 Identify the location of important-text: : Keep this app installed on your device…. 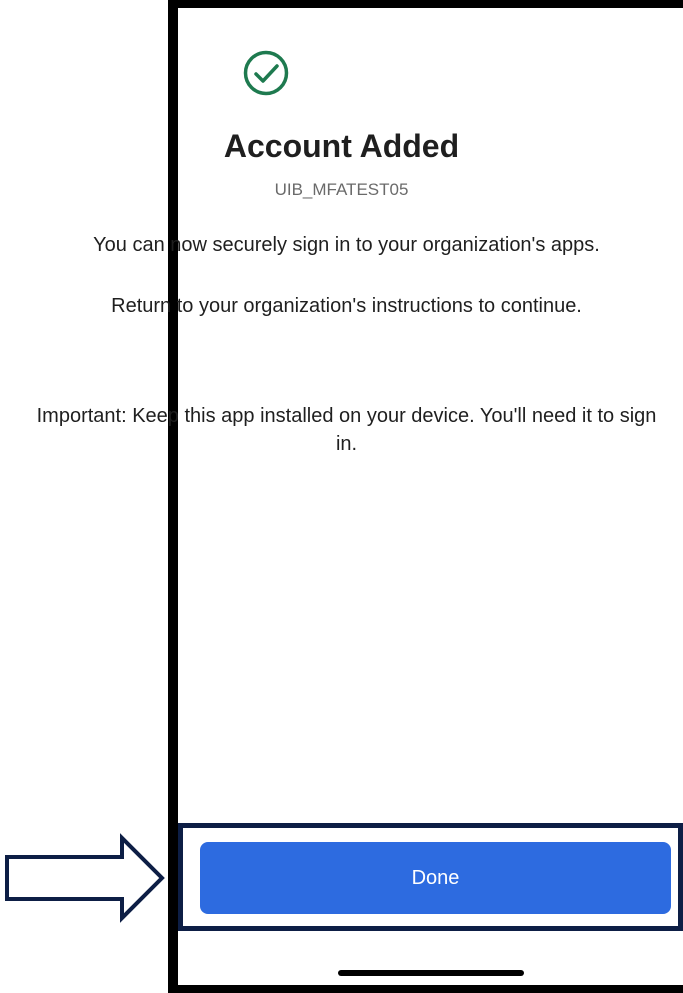
(389, 430).